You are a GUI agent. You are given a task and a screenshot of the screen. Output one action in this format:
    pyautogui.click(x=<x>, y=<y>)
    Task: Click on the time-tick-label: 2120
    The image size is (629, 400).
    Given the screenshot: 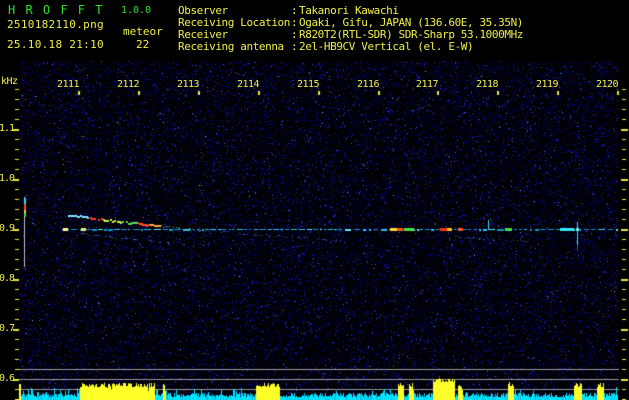 What is the action you would take?
    pyautogui.click(x=607, y=84)
    